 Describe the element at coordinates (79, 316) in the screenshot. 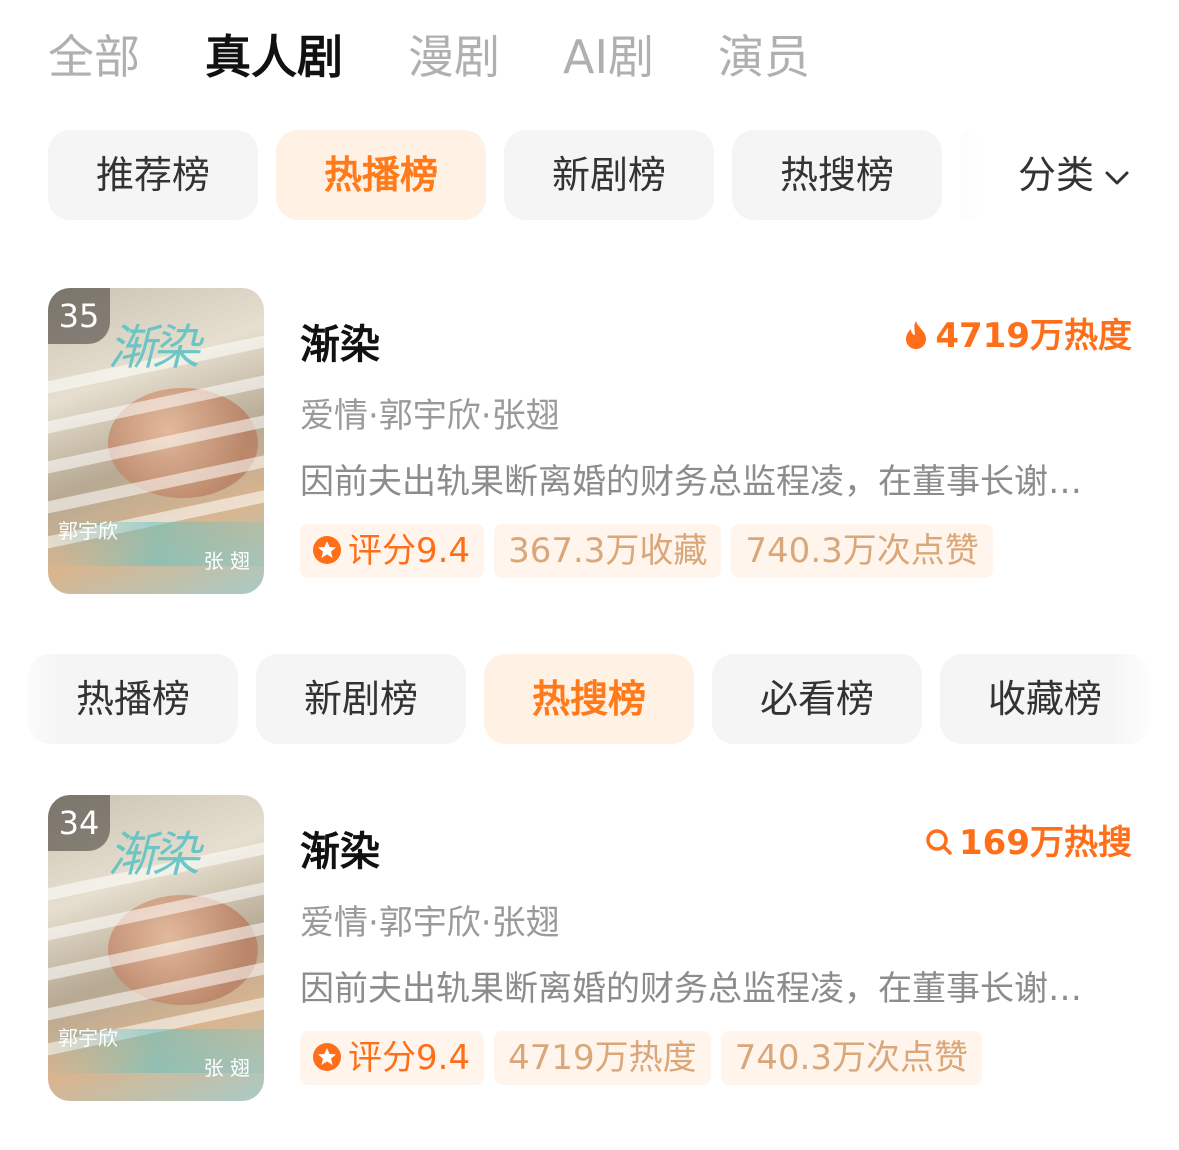

I see `rank-badge: 35` at that location.